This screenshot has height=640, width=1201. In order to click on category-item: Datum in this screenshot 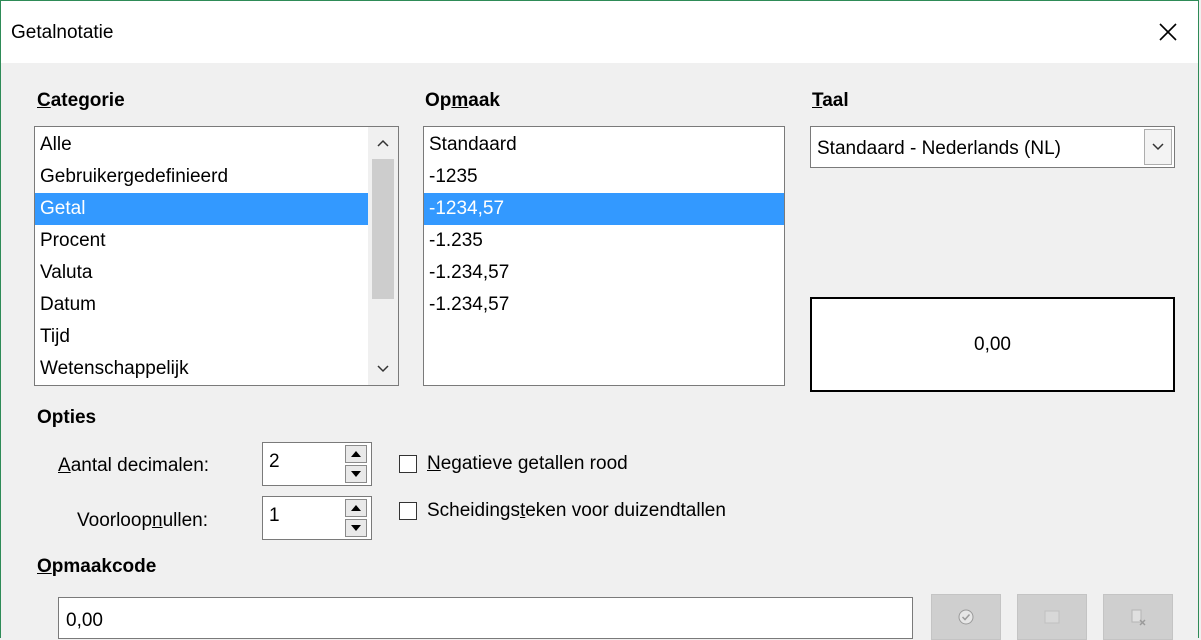, I will do `click(201, 305)`.